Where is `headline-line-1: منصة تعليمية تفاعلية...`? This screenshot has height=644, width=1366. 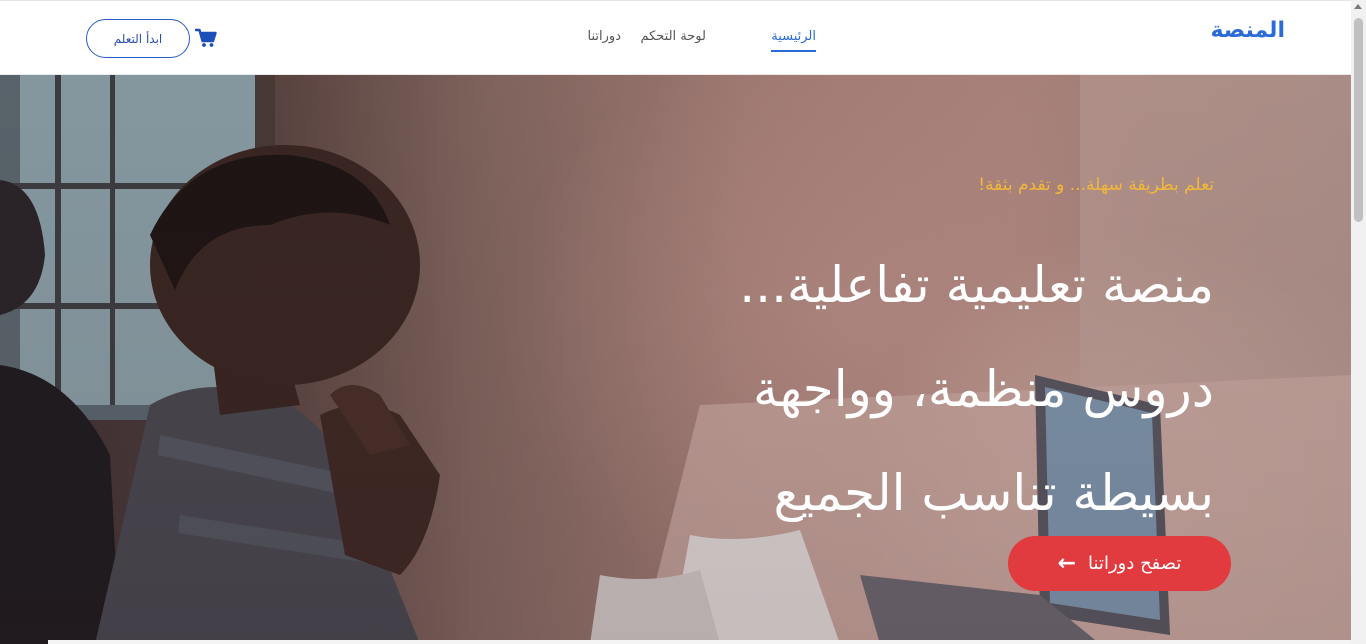
headline-line-1: منصة تعليمية تفاعلية... is located at coordinates (976, 285).